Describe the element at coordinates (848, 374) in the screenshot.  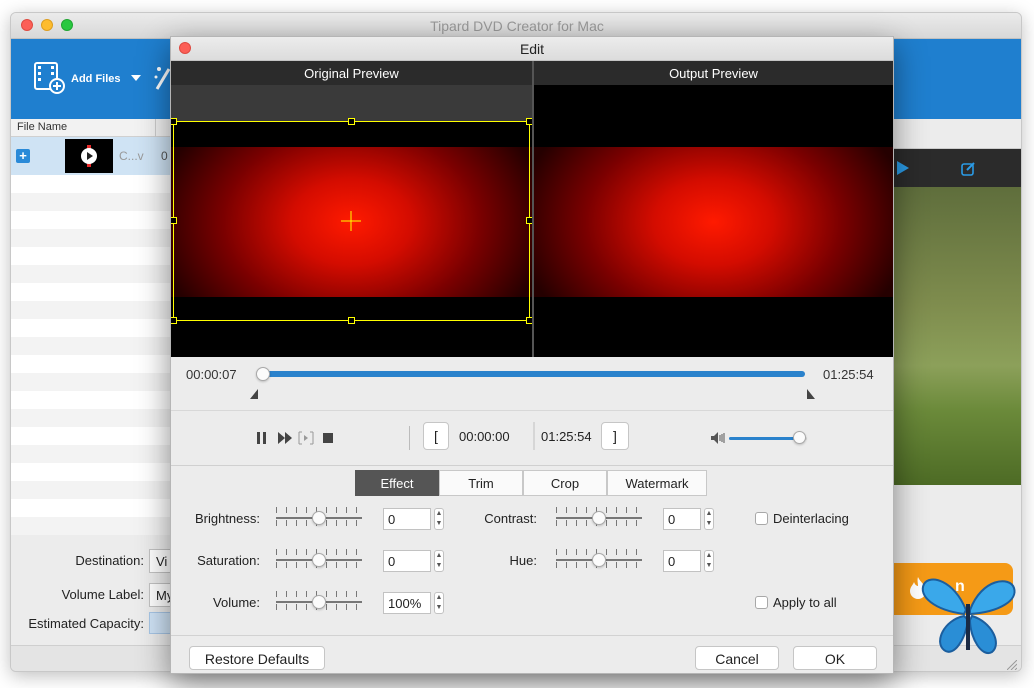
I see `duration-time: 01:25:54` at that location.